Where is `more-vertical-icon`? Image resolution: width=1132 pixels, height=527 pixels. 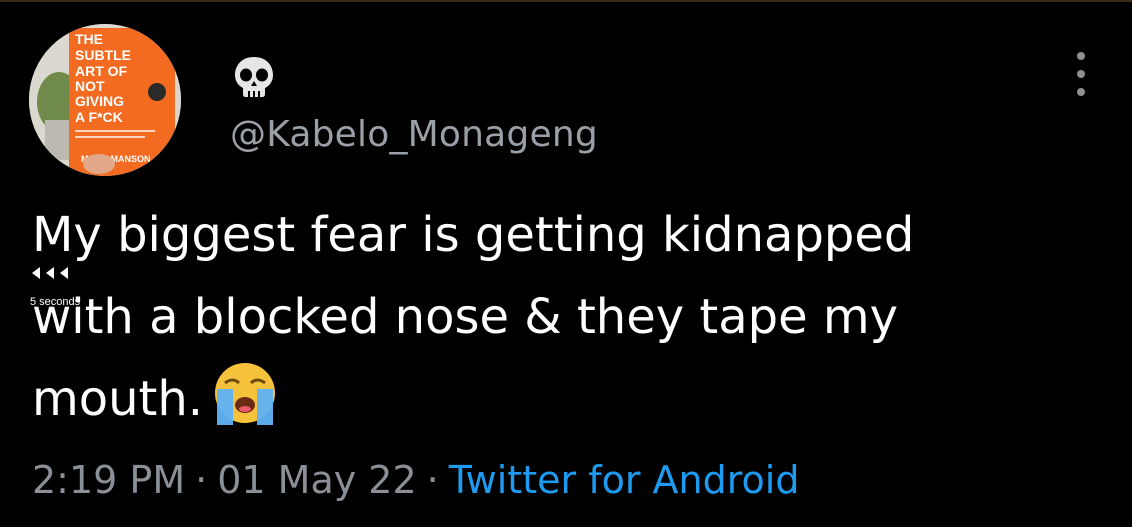 more-vertical-icon is located at coordinates (1081, 74).